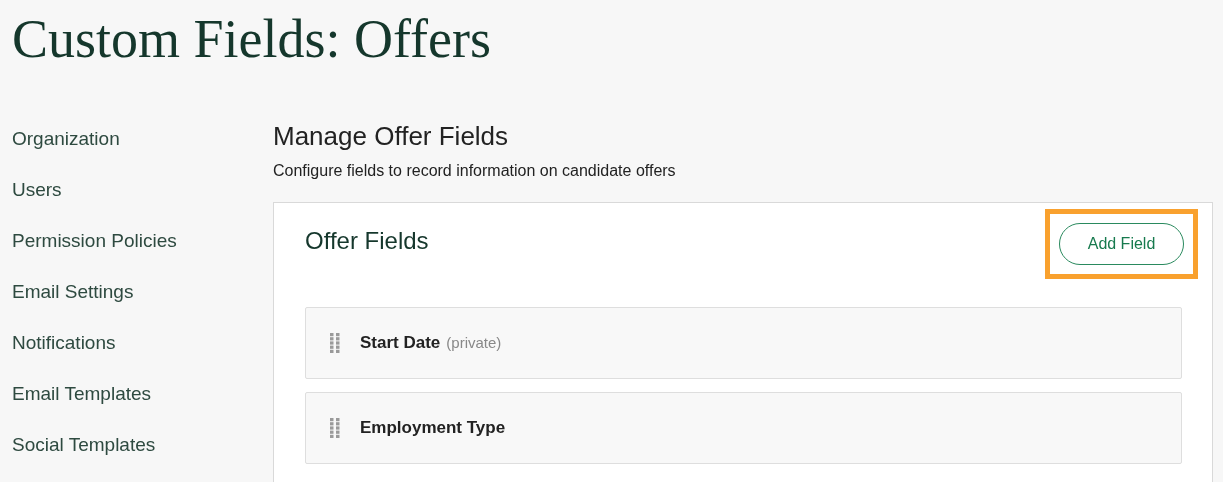 The width and height of the screenshot is (1223, 482). Describe the element at coordinates (84, 444) in the screenshot. I see `sidebar-link: Social Templates` at that location.